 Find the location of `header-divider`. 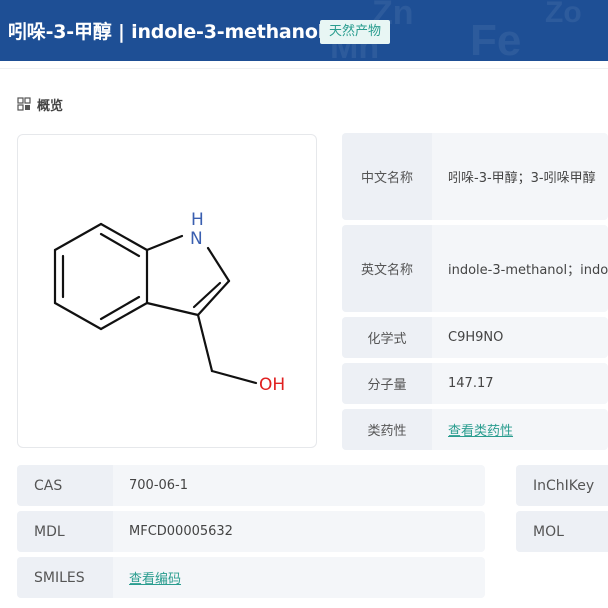

header-divider is located at coordinates (304, 68).